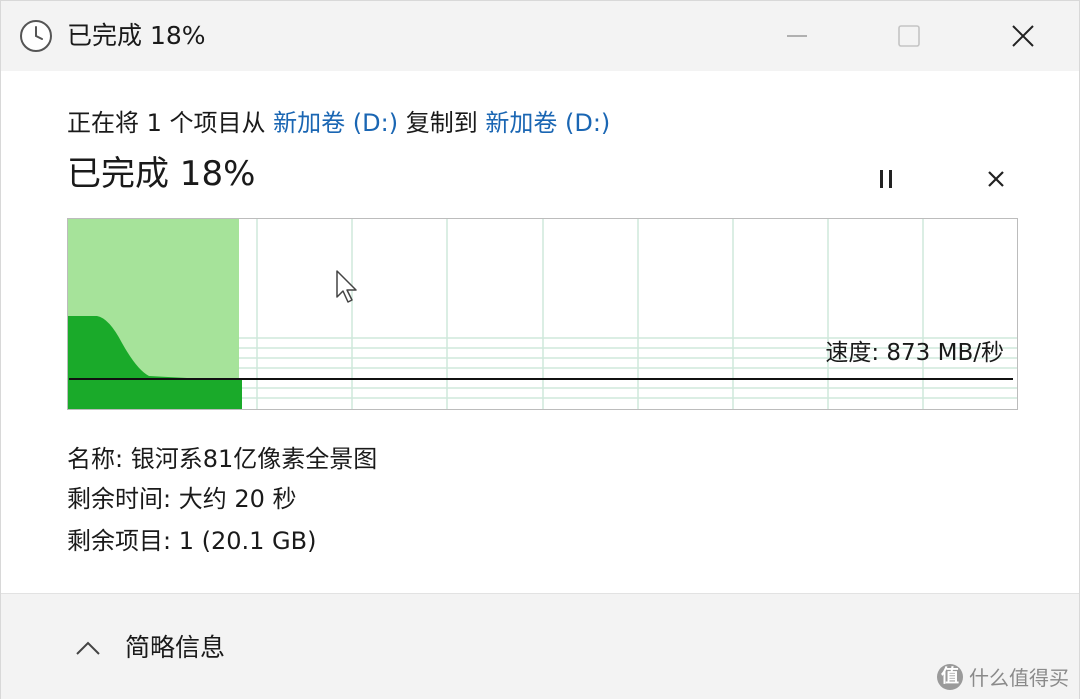 The image size is (1080, 699). I want to click on pause-icon, so click(886, 179).